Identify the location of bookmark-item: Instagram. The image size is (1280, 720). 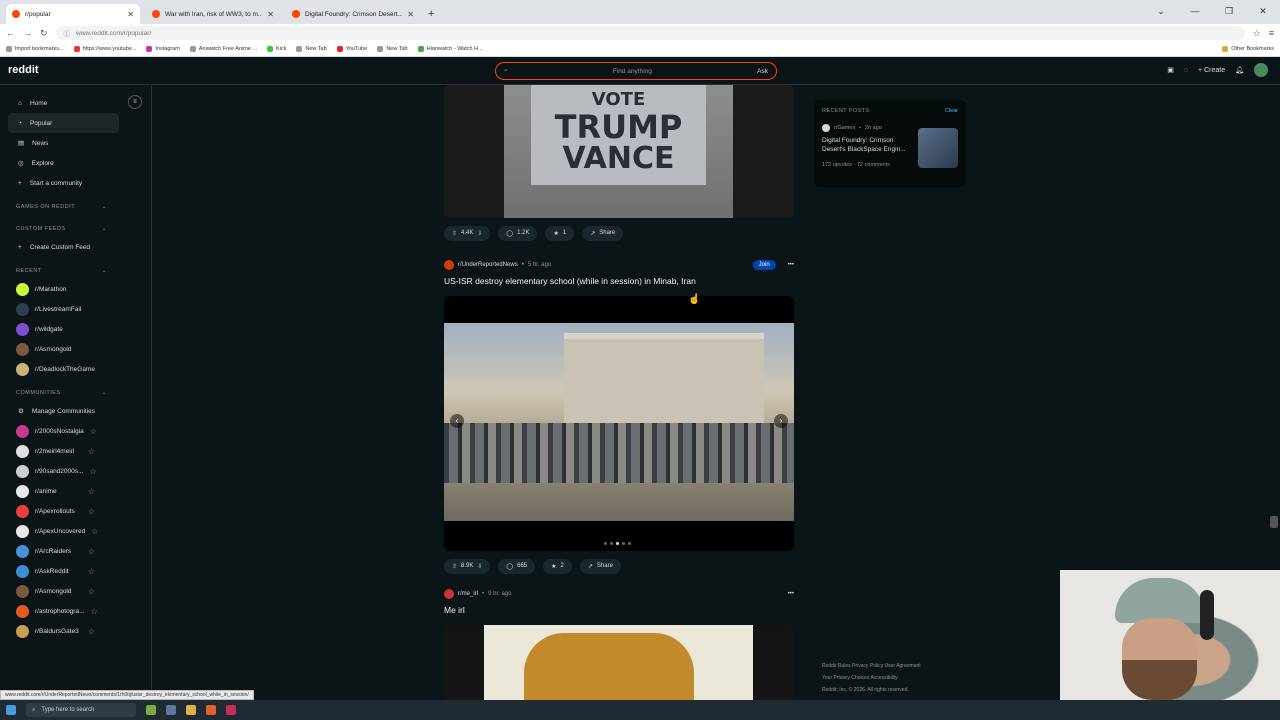
(163, 49).